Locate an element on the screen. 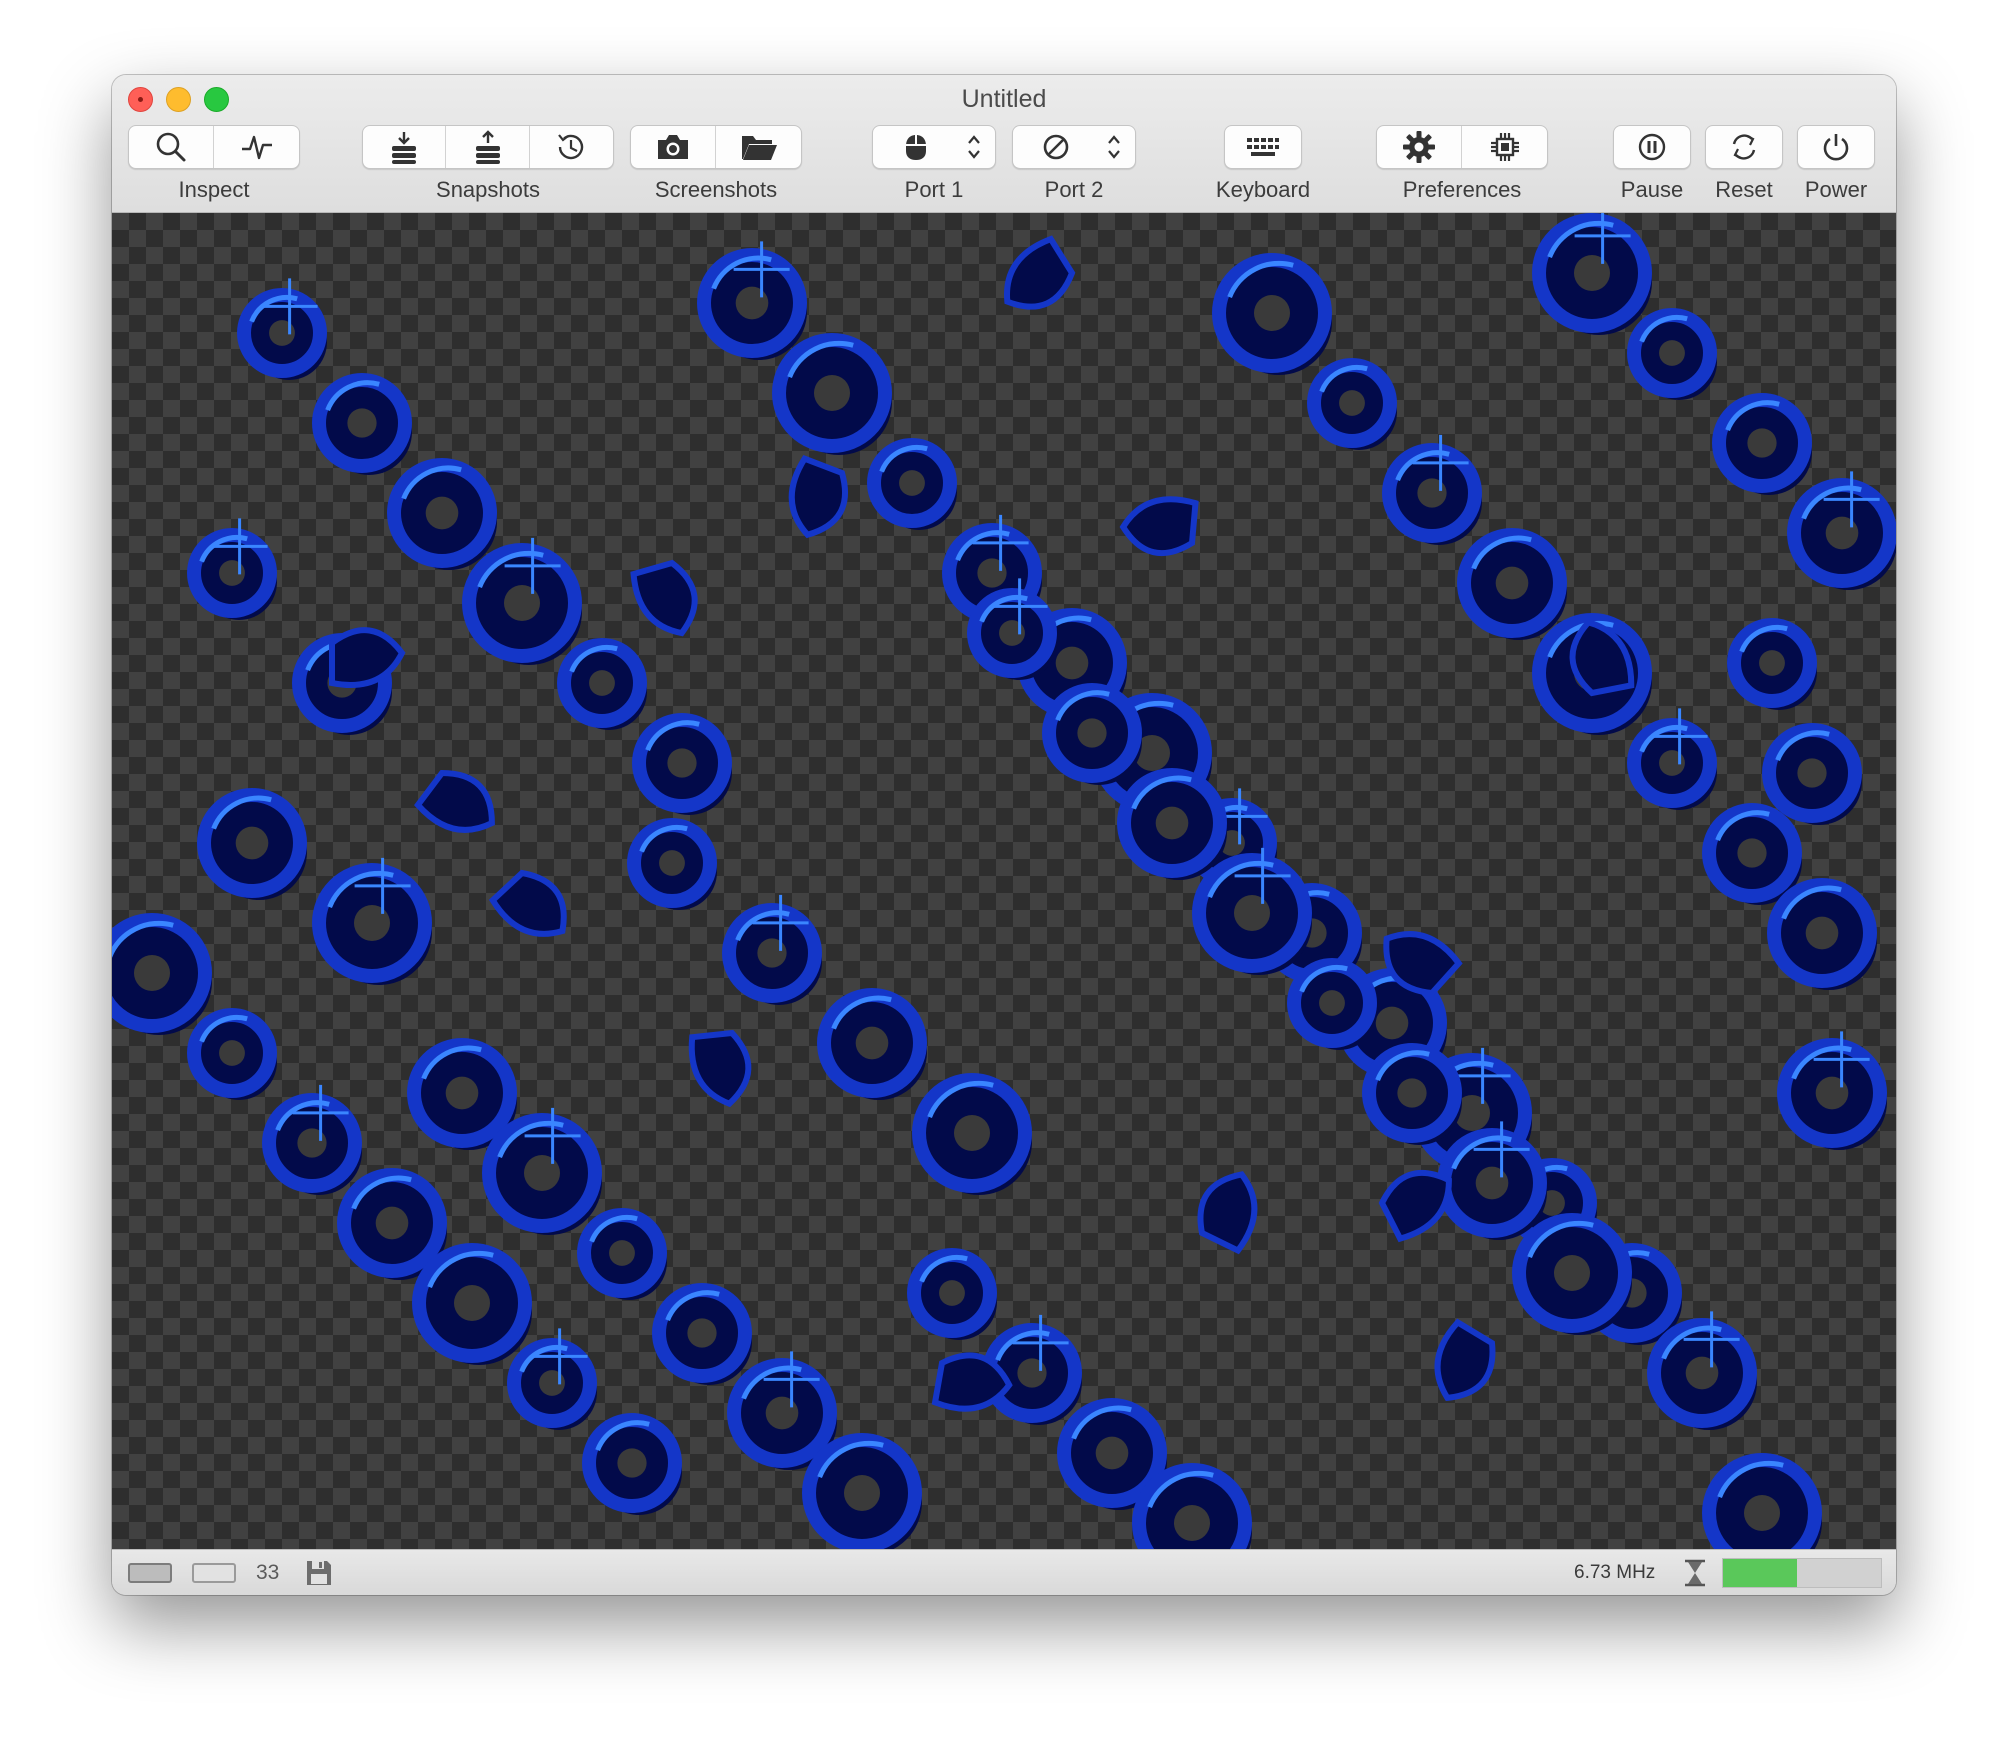 Image resolution: width=2006 pixels, height=1744 pixels. folder-open-icon is located at coordinates (759, 148).